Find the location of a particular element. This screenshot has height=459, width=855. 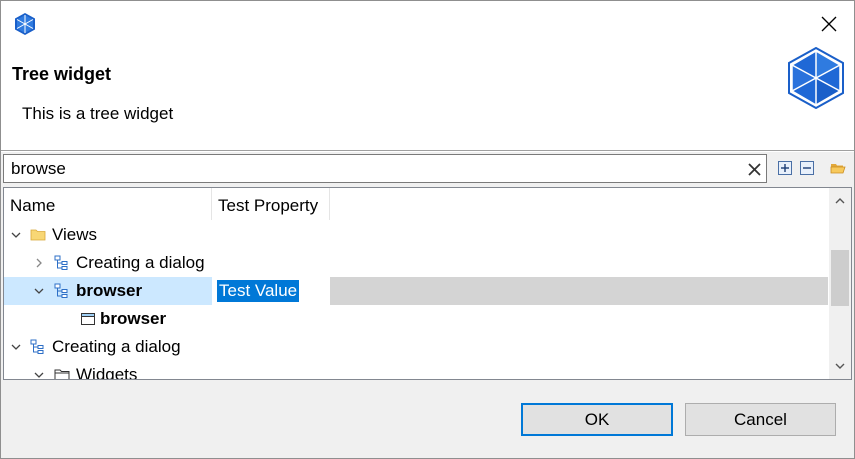

cancel-button: Cancel is located at coordinates (760, 419).